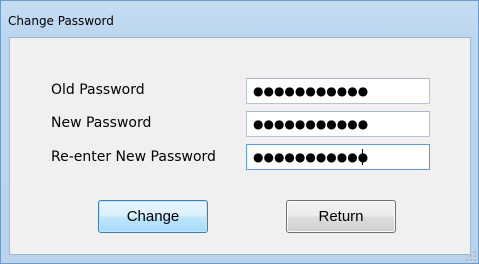 The width and height of the screenshot is (479, 264). What do you see at coordinates (341, 216) in the screenshot?
I see `return-button: Return` at bounding box center [341, 216].